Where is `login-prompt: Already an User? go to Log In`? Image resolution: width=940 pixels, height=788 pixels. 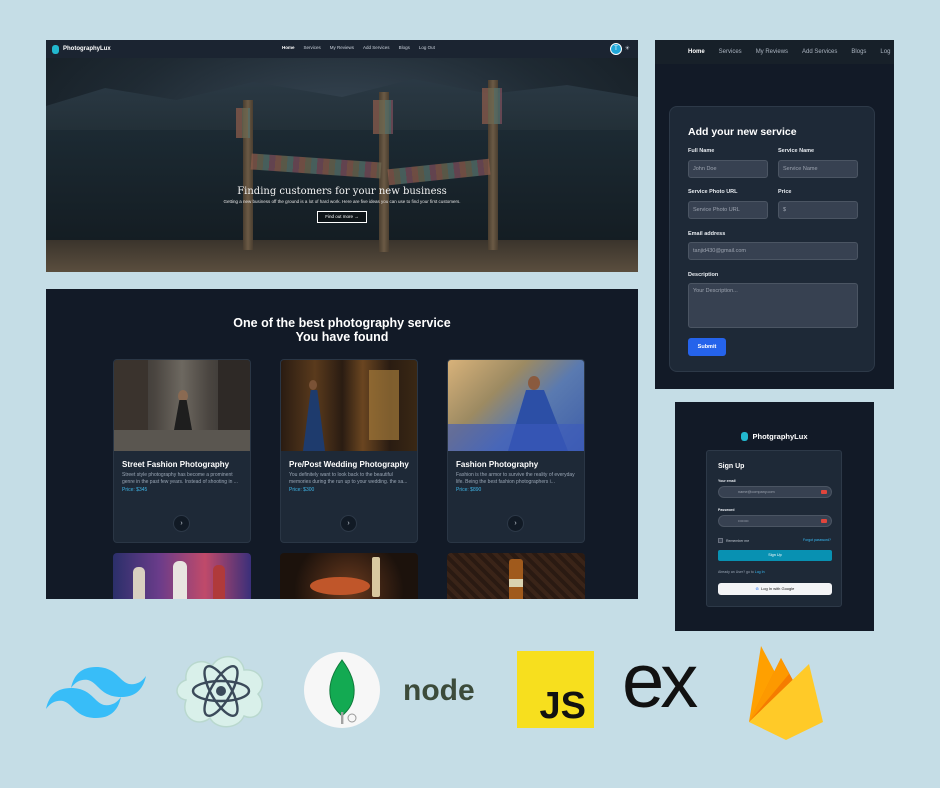 login-prompt: Already an User? go to Log In is located at coordinates (741, 572).